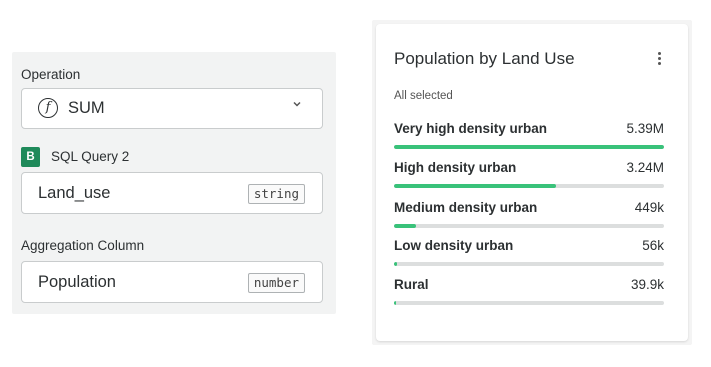 Image resolution: width=711 pixels, height=367 pixels. I want to click on operation-value: SUM, so click(86, 108).